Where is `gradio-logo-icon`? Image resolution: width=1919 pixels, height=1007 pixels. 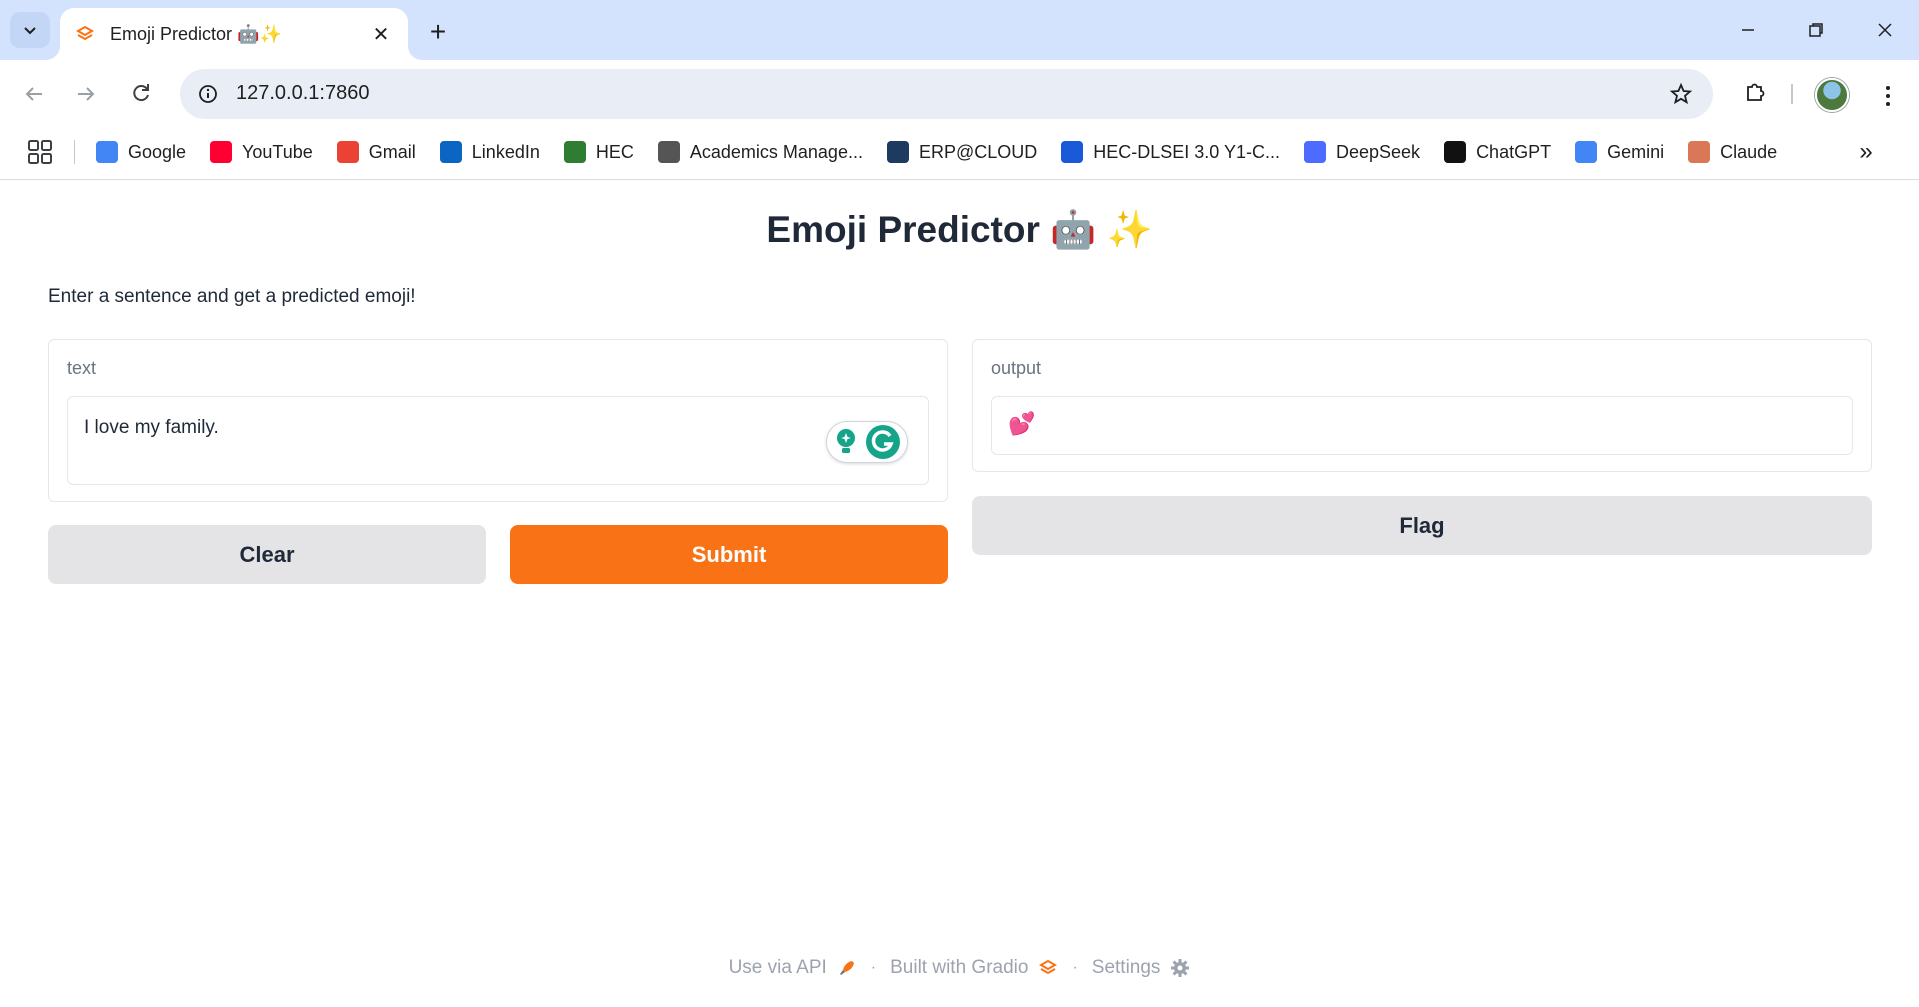
gradio-logo-icon is located at coordinates (1048, 967).